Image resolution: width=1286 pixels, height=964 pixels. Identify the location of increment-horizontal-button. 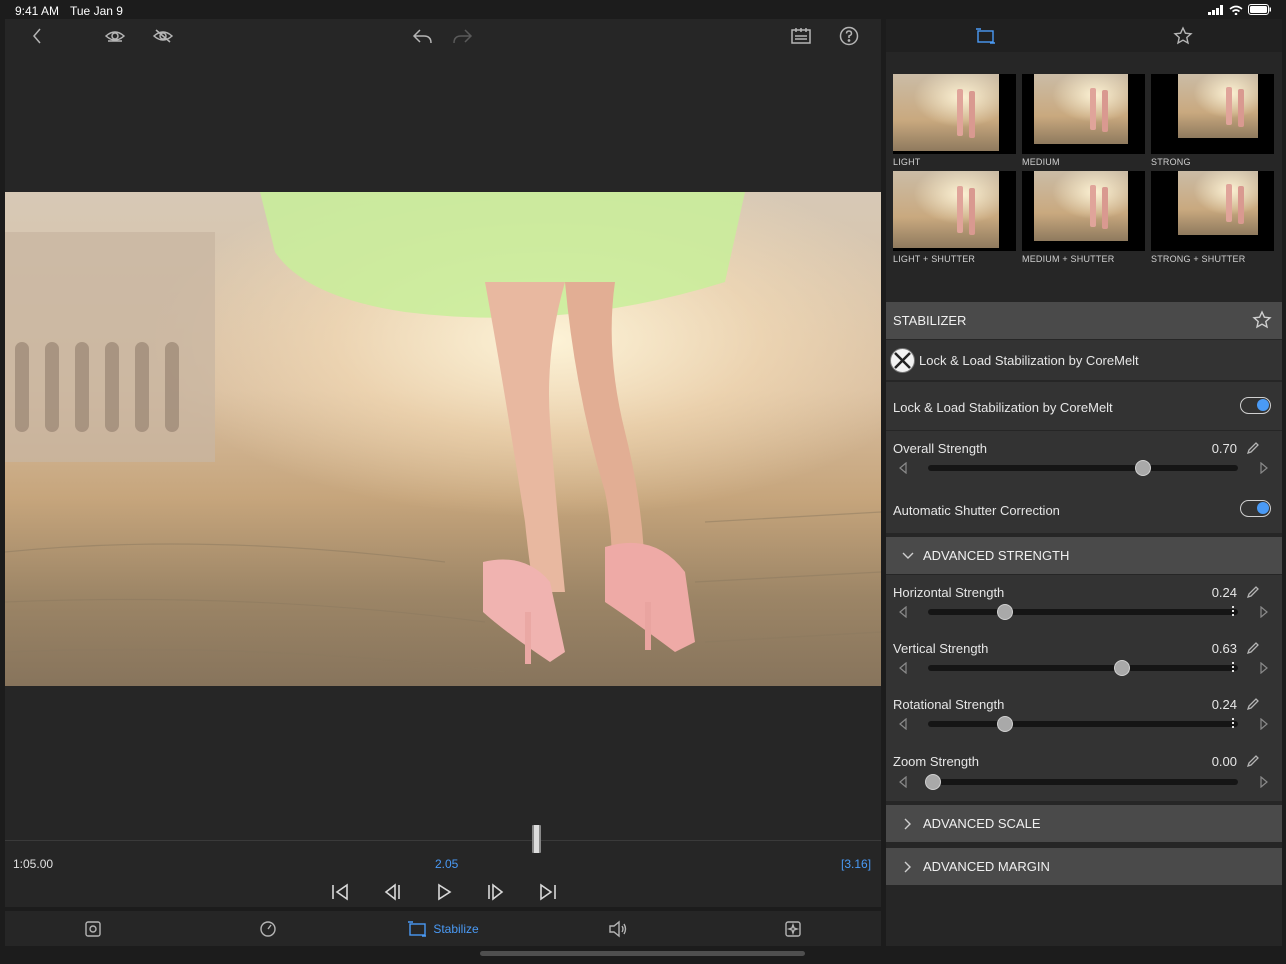
(1264, 613).